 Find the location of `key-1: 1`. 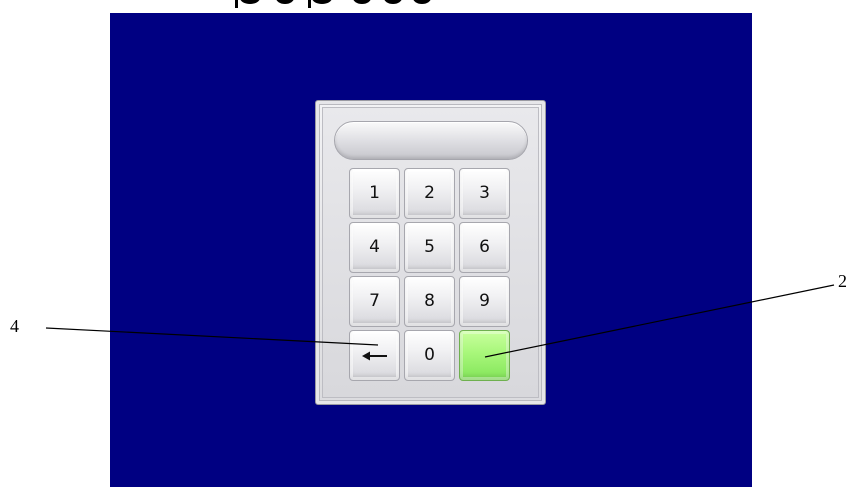

key-1: 1 is located at coordinates (374, 193).